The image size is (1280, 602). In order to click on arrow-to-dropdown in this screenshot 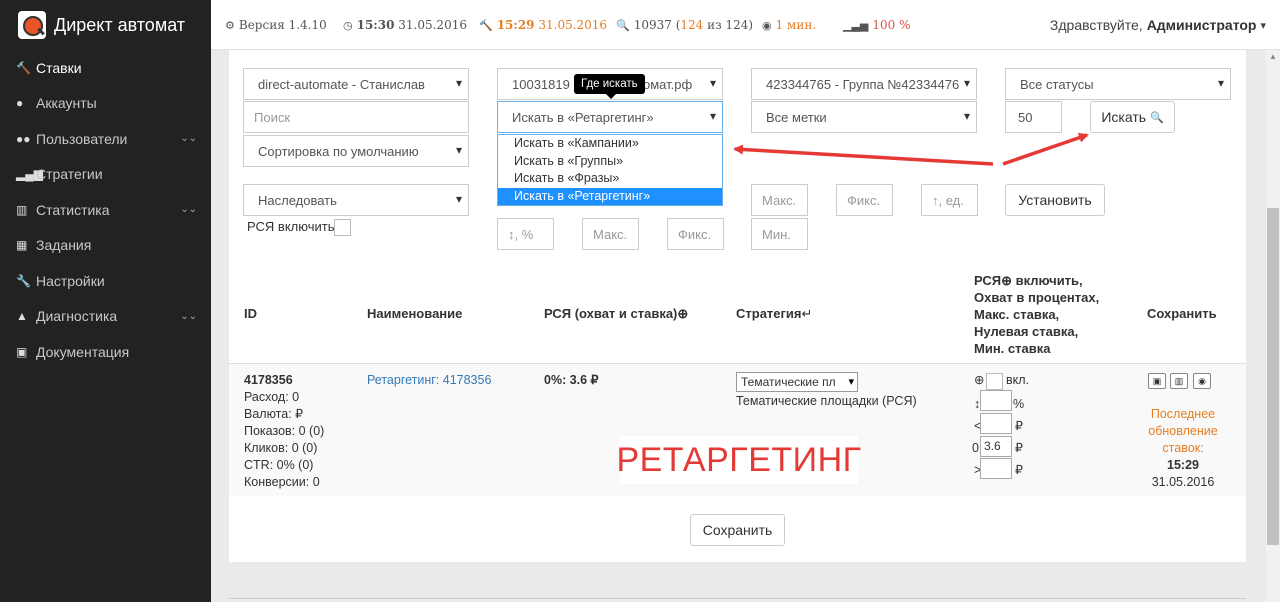, I will do `click(863, 155)`.